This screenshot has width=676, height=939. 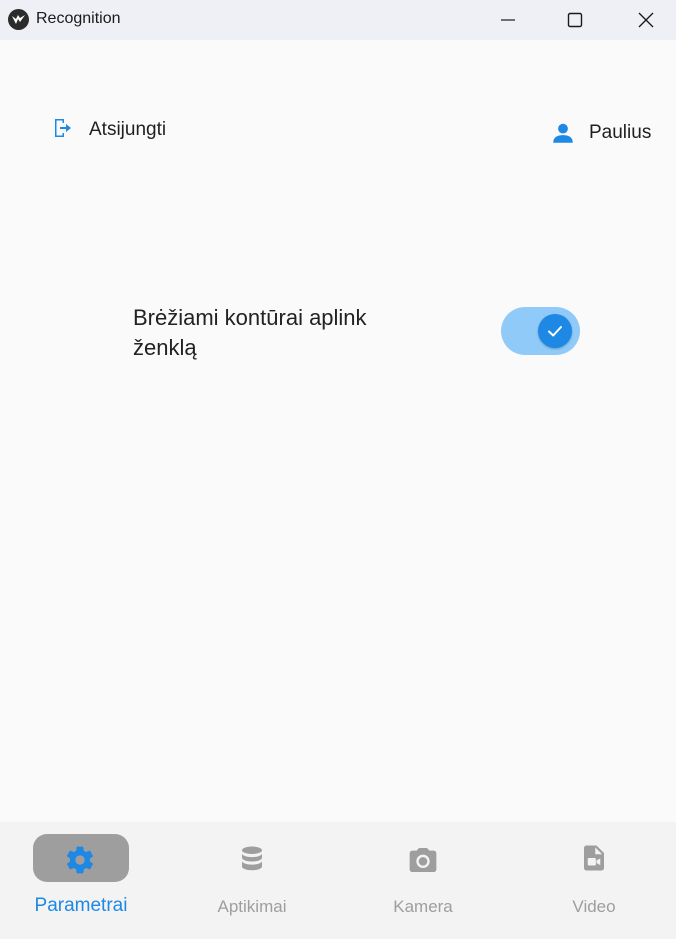 I want to click on user-name: Paulius, so click(x=620, y=132).